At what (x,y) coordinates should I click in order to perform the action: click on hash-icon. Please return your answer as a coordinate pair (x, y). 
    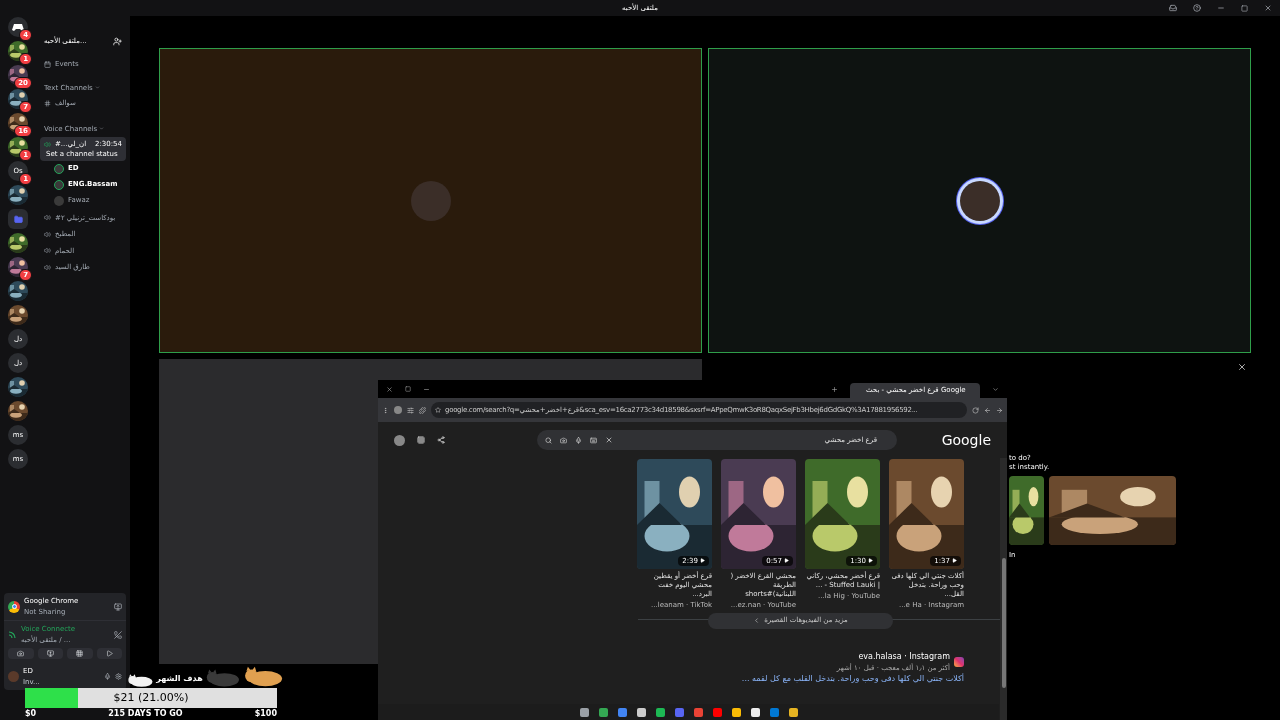
    Looking at the image, I should click on (47, 103).